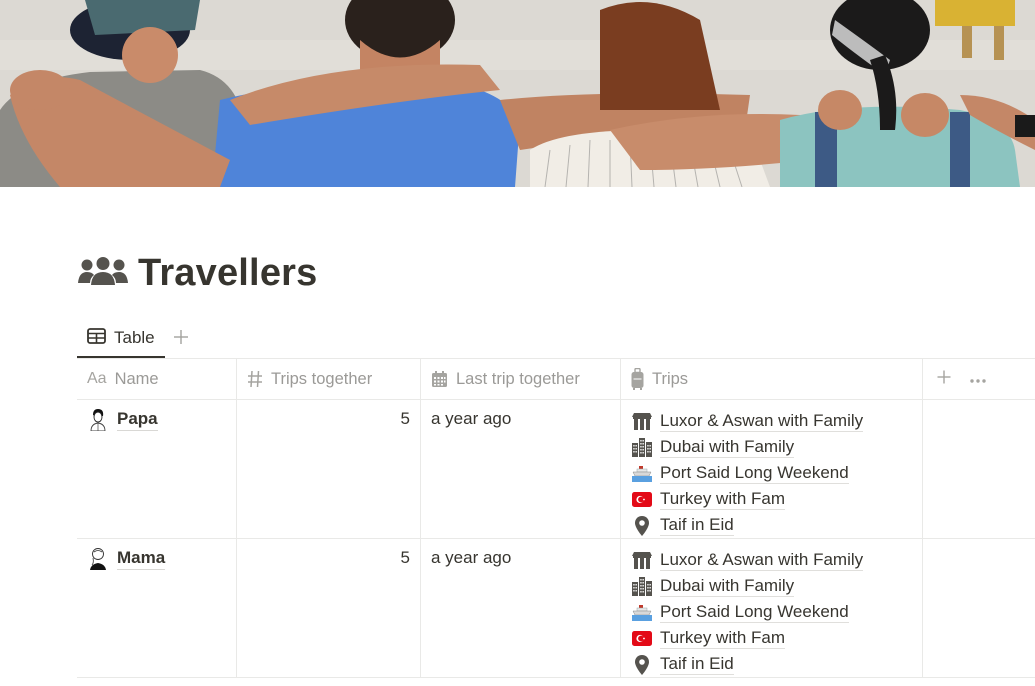  I want to click on column-label: Last trip together, so click(518, 378).